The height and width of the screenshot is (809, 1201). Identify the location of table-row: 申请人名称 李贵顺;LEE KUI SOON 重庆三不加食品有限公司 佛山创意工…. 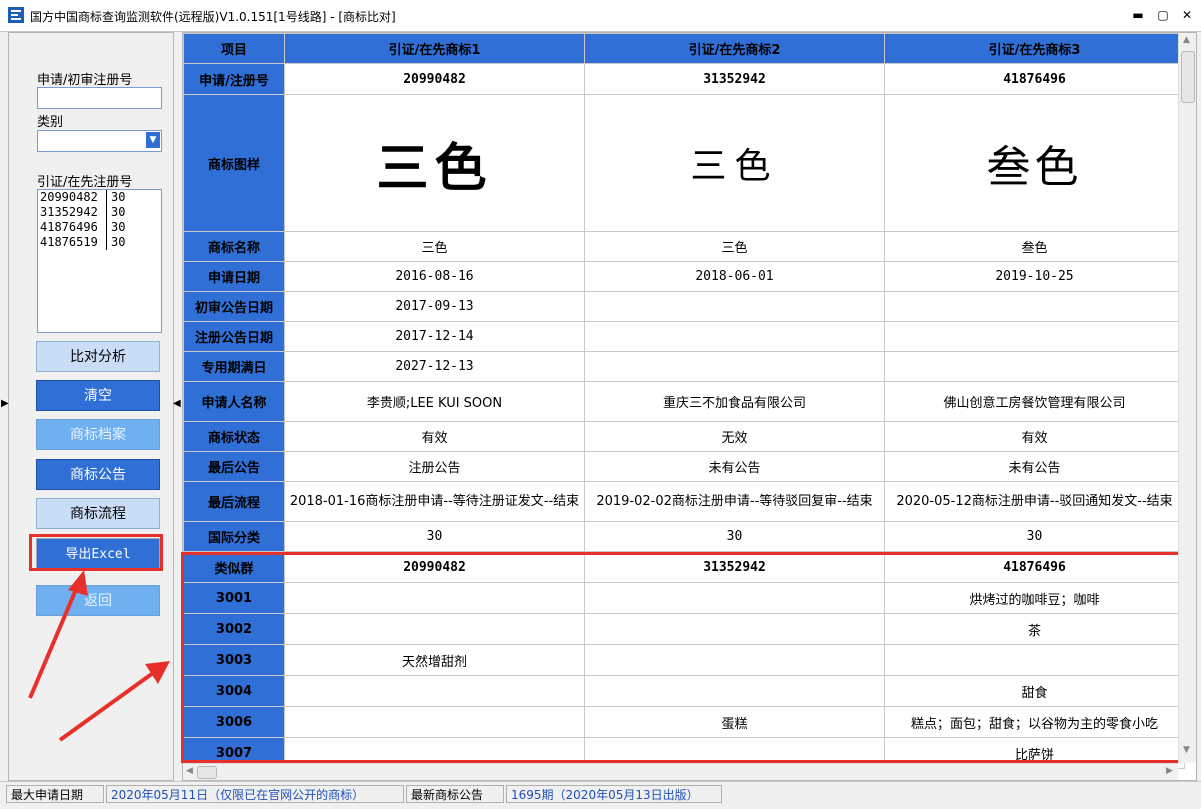
(684, 401).